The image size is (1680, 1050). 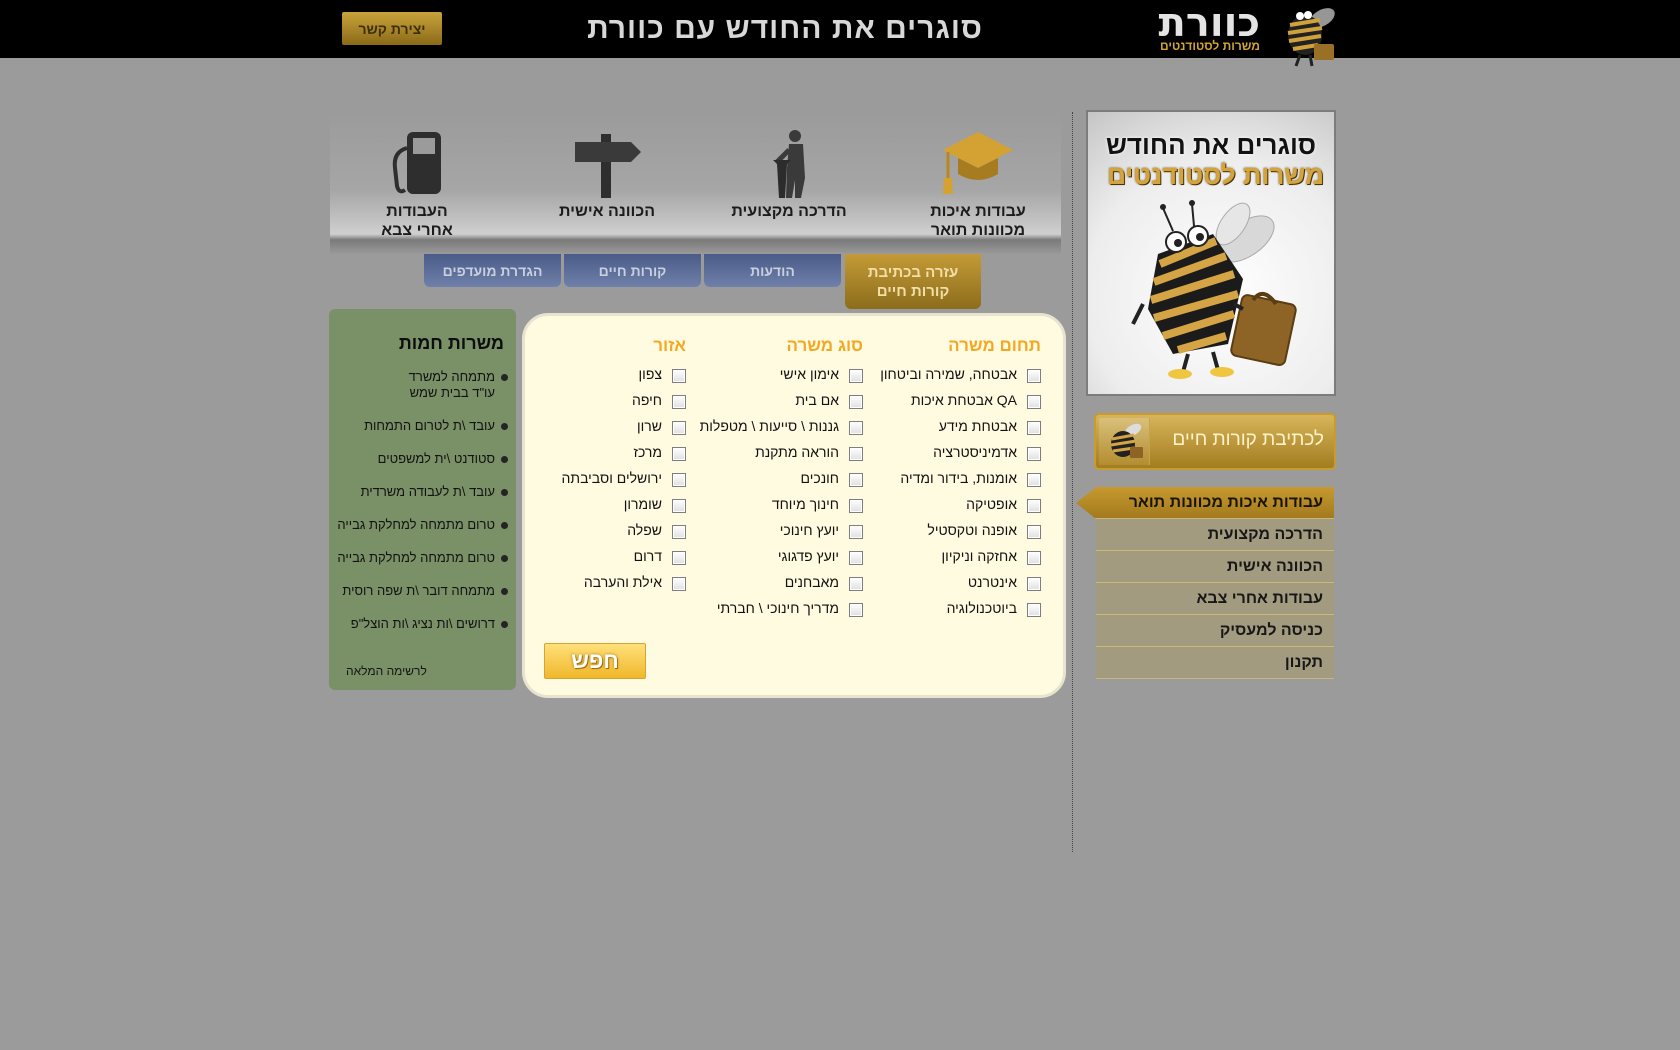 What do you see at coordinates (608, 166) in the screenshot?
I see `signpost-icon` at bounding box center [608, 166].